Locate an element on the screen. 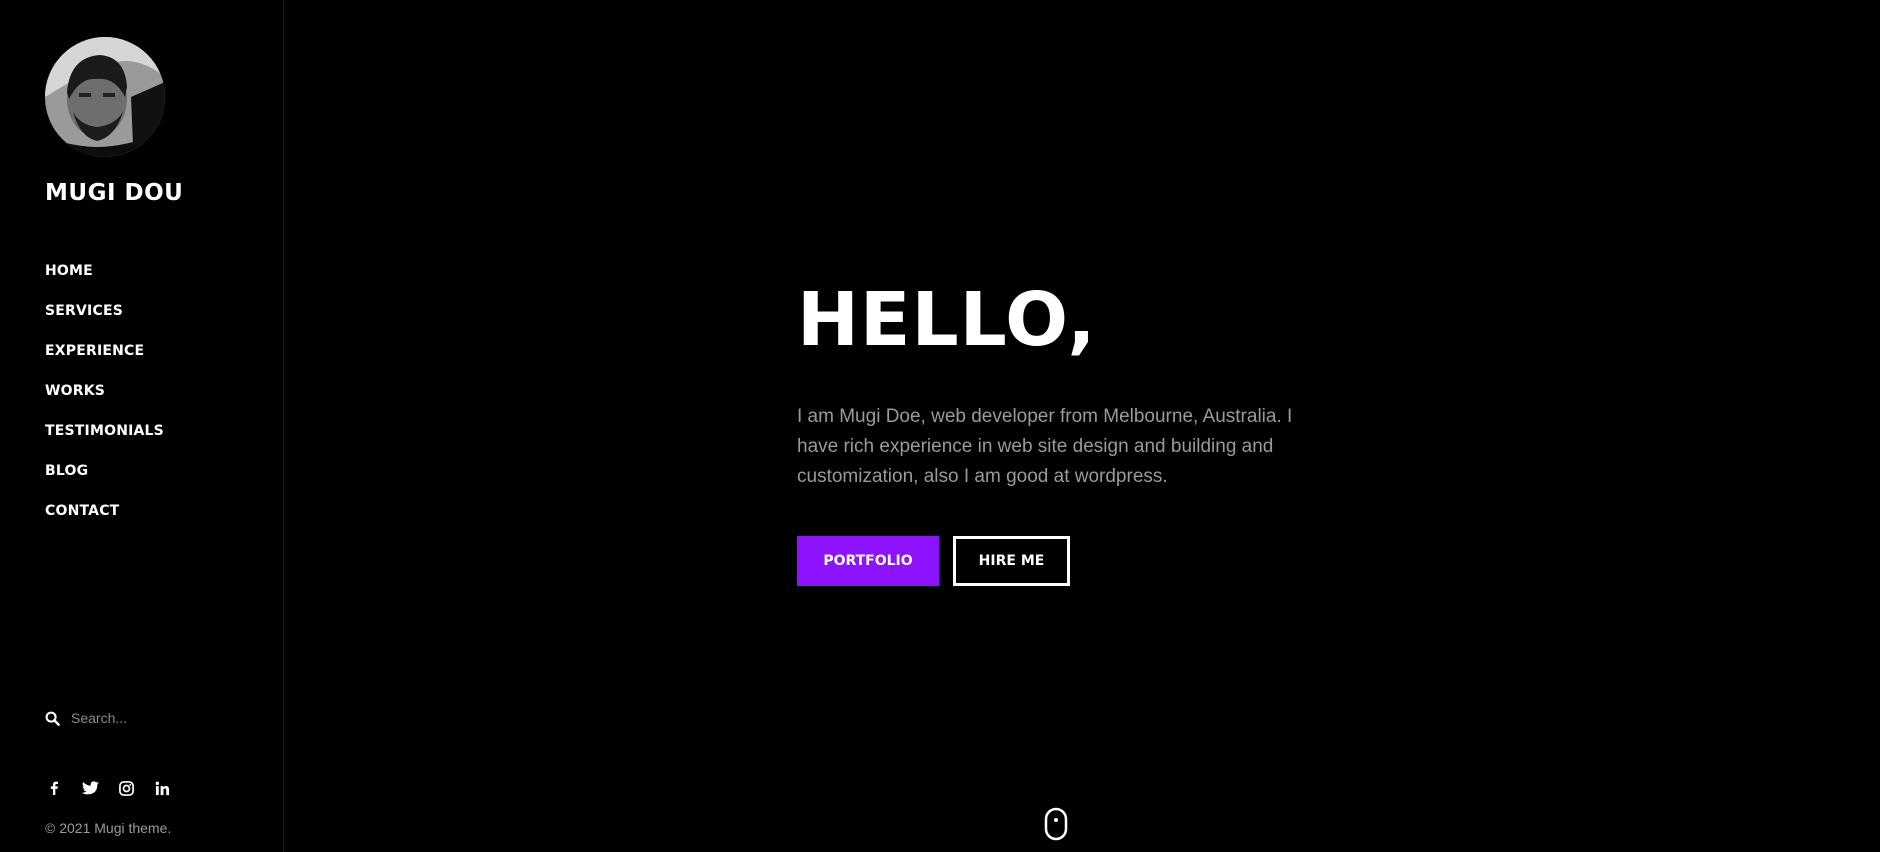 Image resolution: width=1880 pixels, height=852 pixels. avatar-portrait is located at coordinates (105, 97).